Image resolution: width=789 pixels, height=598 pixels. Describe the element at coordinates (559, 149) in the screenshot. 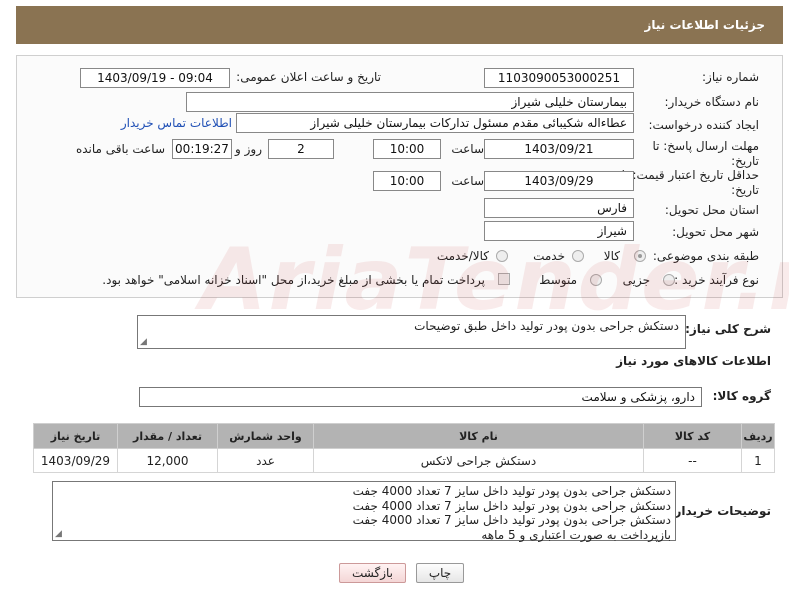

I see `deadline-date-field: 1403/09/21` at that location.